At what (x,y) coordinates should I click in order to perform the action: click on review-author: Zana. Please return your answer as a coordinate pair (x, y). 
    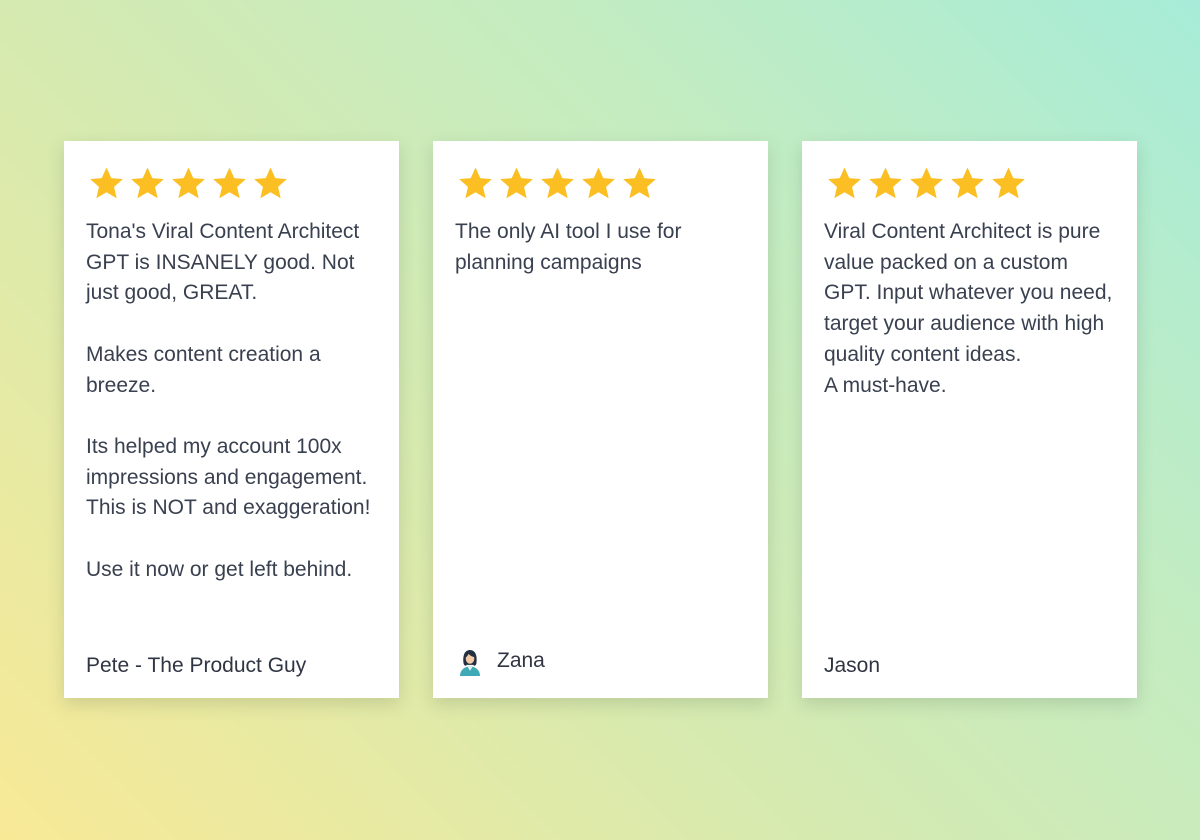
    Looking at the image, I should click on (500, 661).